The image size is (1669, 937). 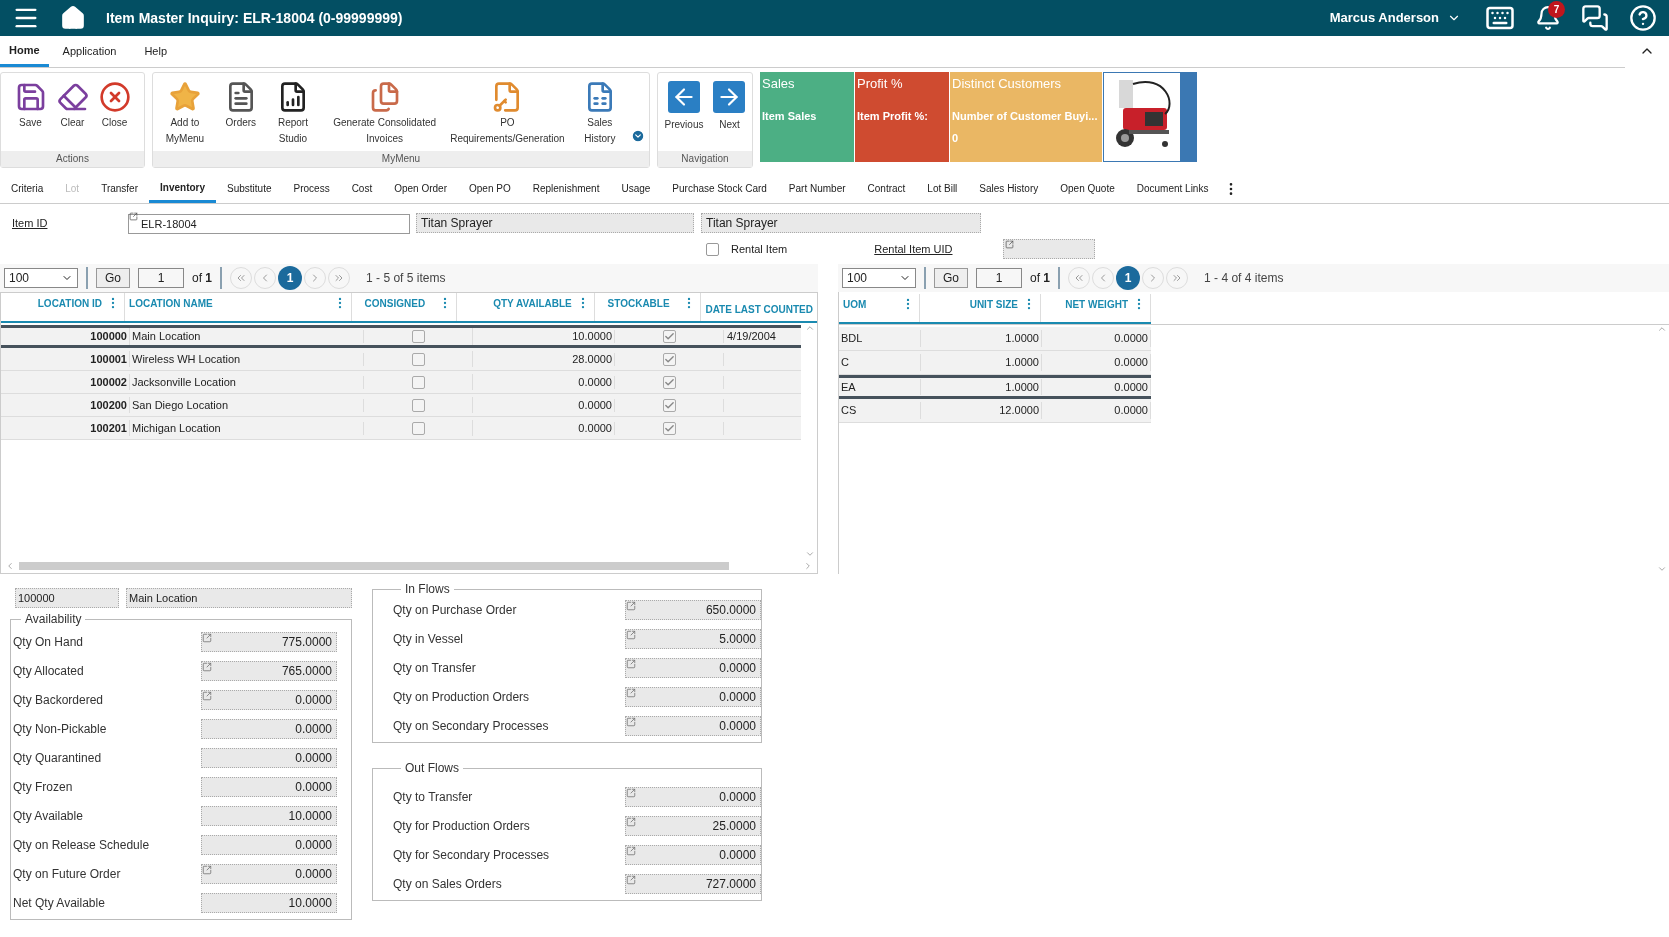 I want to click on ribbon-button: Save, so click(x=30, y=104).